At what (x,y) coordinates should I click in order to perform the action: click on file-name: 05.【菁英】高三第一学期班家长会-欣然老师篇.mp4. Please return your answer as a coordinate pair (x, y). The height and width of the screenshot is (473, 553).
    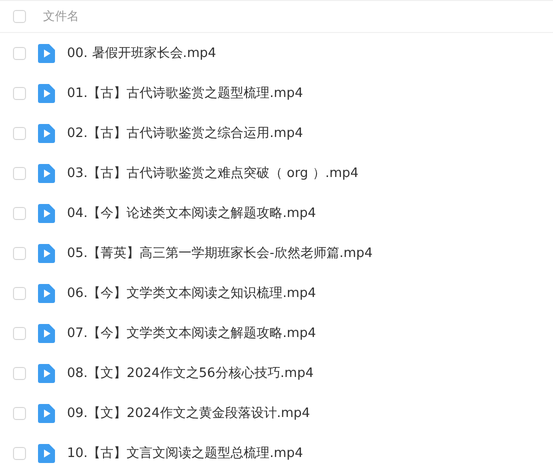
    Looking at the image, I should click on (220, 253).